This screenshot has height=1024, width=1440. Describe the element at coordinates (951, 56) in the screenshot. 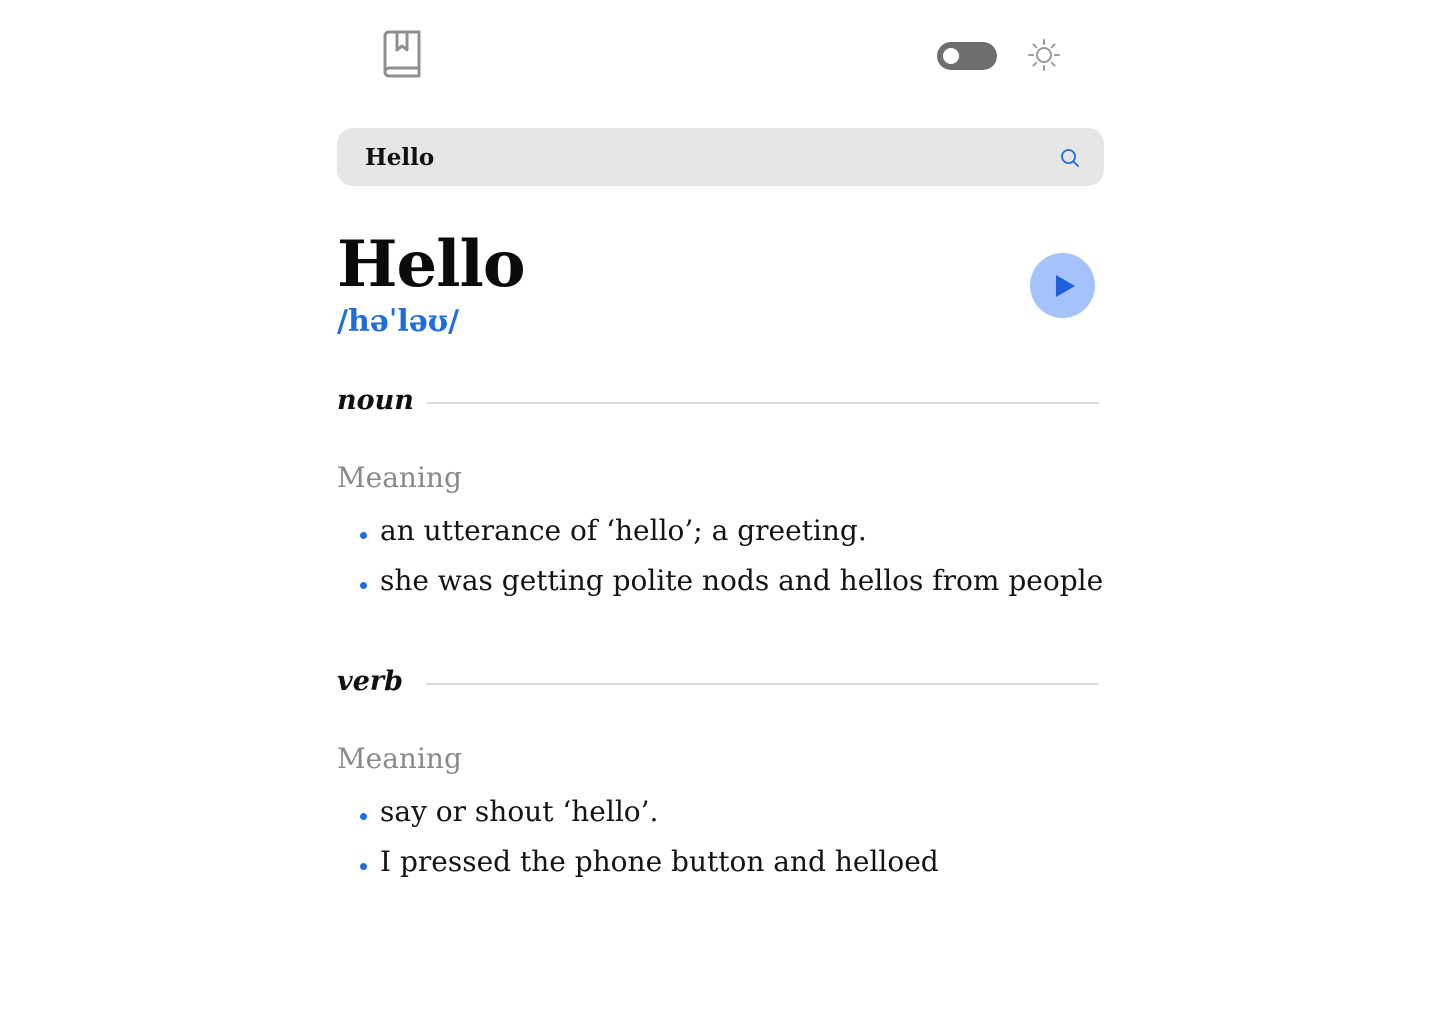

I see `toggle-knob` at that location.